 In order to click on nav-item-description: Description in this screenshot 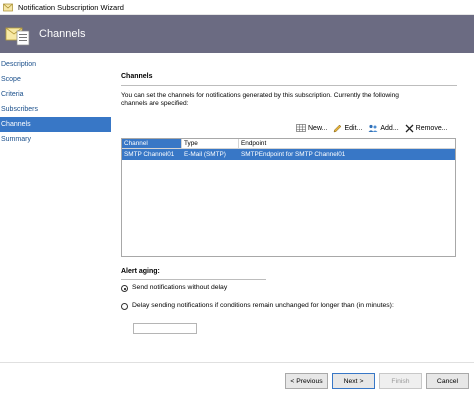, I will do `click(55, 64)`.